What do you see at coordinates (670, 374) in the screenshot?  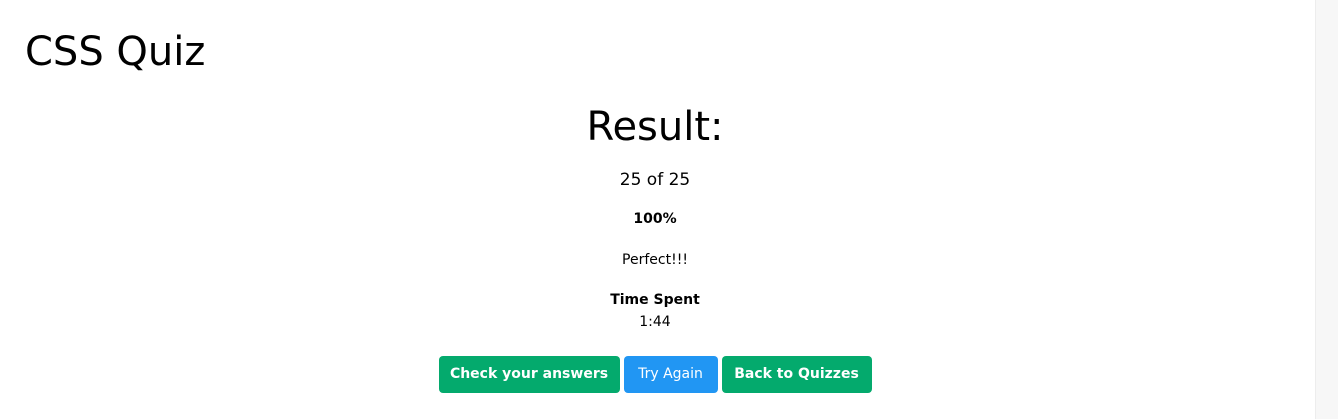 I see `try-again-button: Try Again` at bounding box center [670, 374].